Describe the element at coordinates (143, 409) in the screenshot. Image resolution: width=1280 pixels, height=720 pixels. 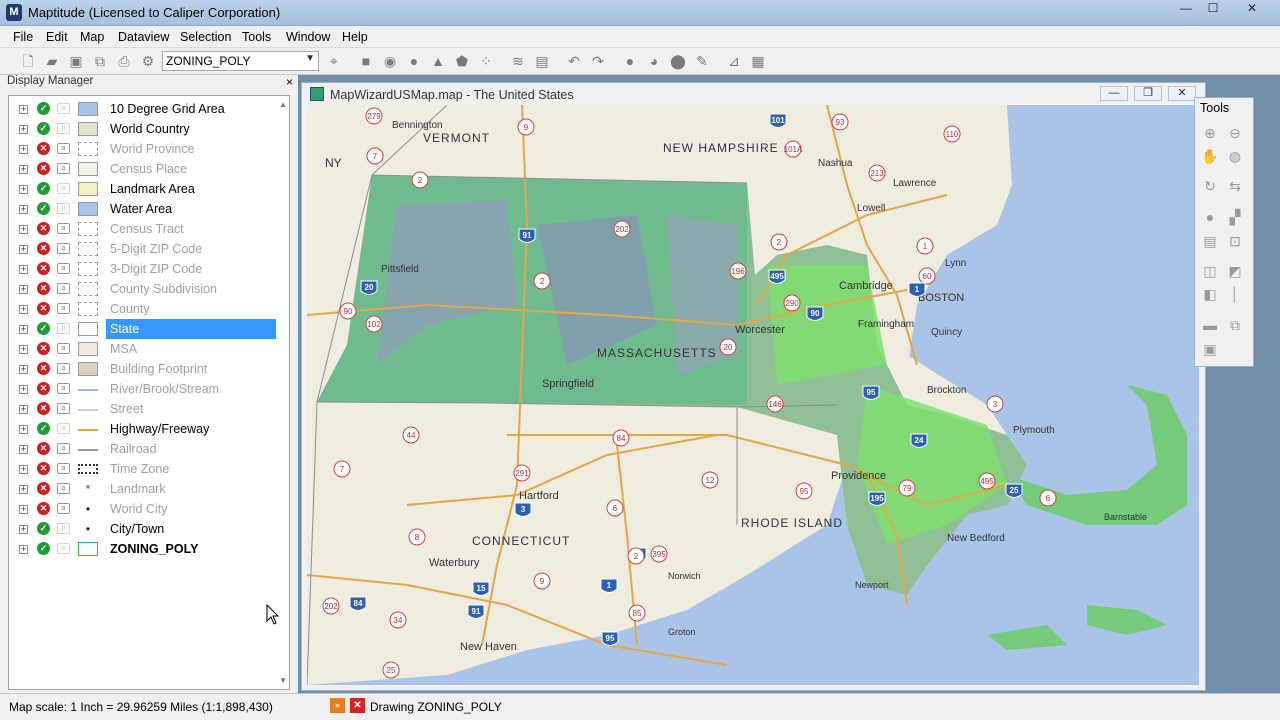
I see `layer-row: + ✕ a Street` at that location.